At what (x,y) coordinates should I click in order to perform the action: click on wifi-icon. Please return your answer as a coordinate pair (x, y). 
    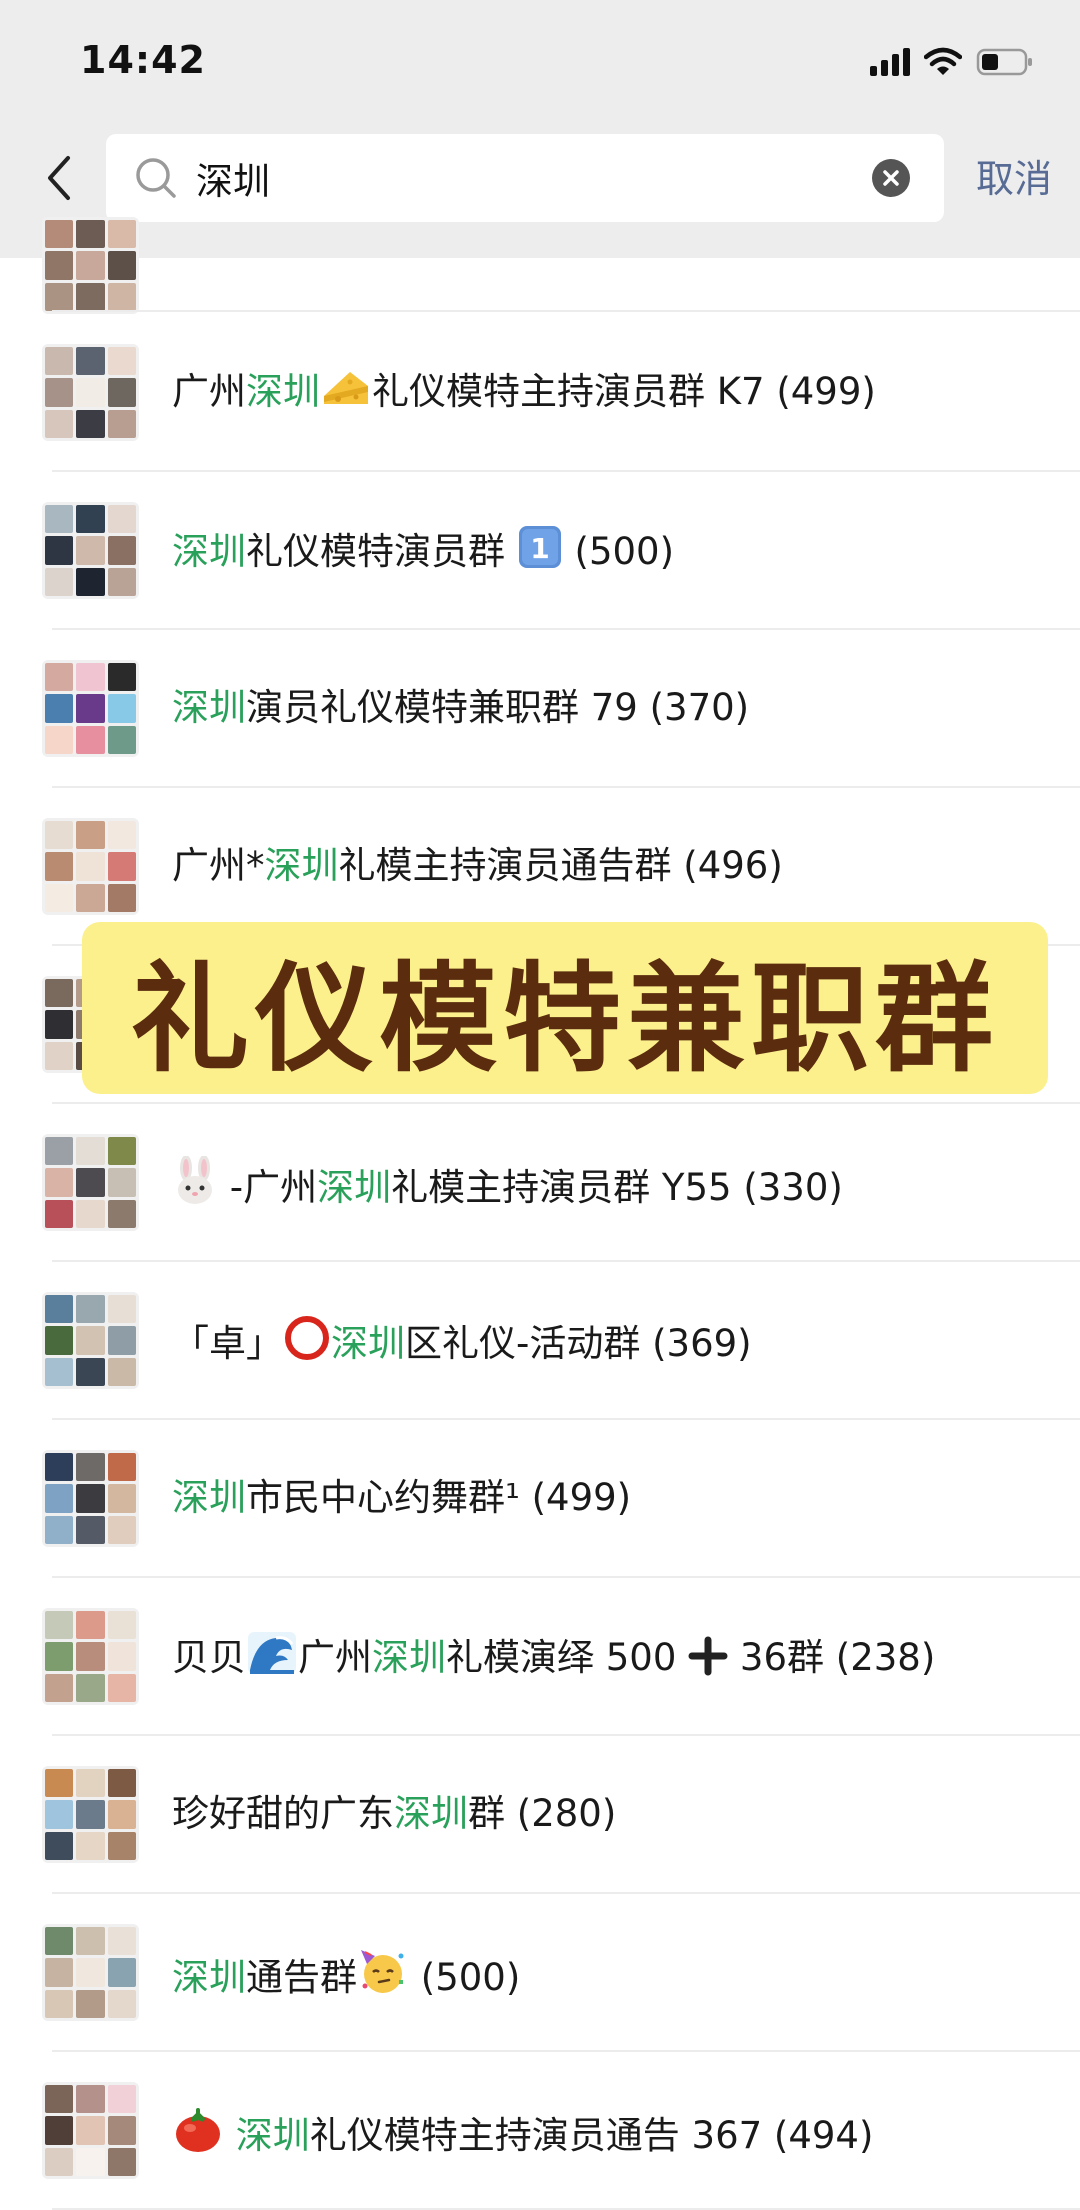
    Looking at the image, I should click on (943, 61).